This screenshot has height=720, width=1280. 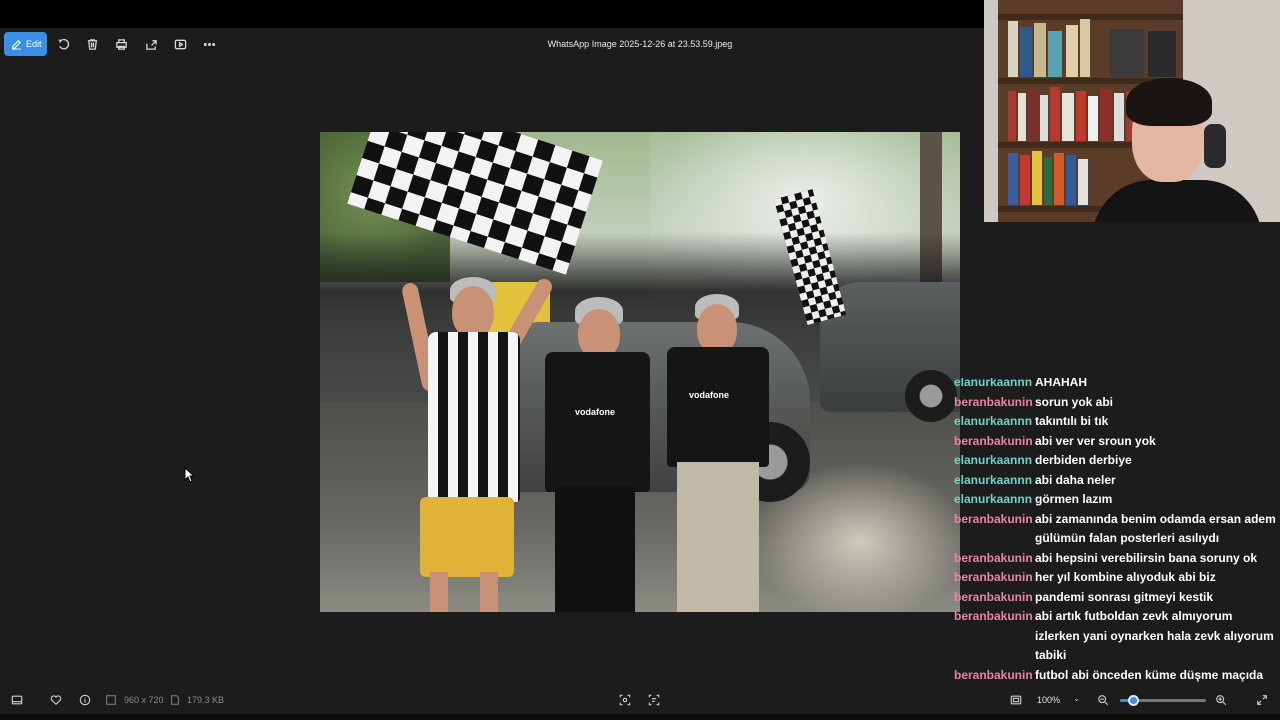 What do you see at coordinates (1117, 422) in the screenshot?
I see `chat-message: elanurkaannn takıntılı bi tık` at bounding box center [1117, 422].